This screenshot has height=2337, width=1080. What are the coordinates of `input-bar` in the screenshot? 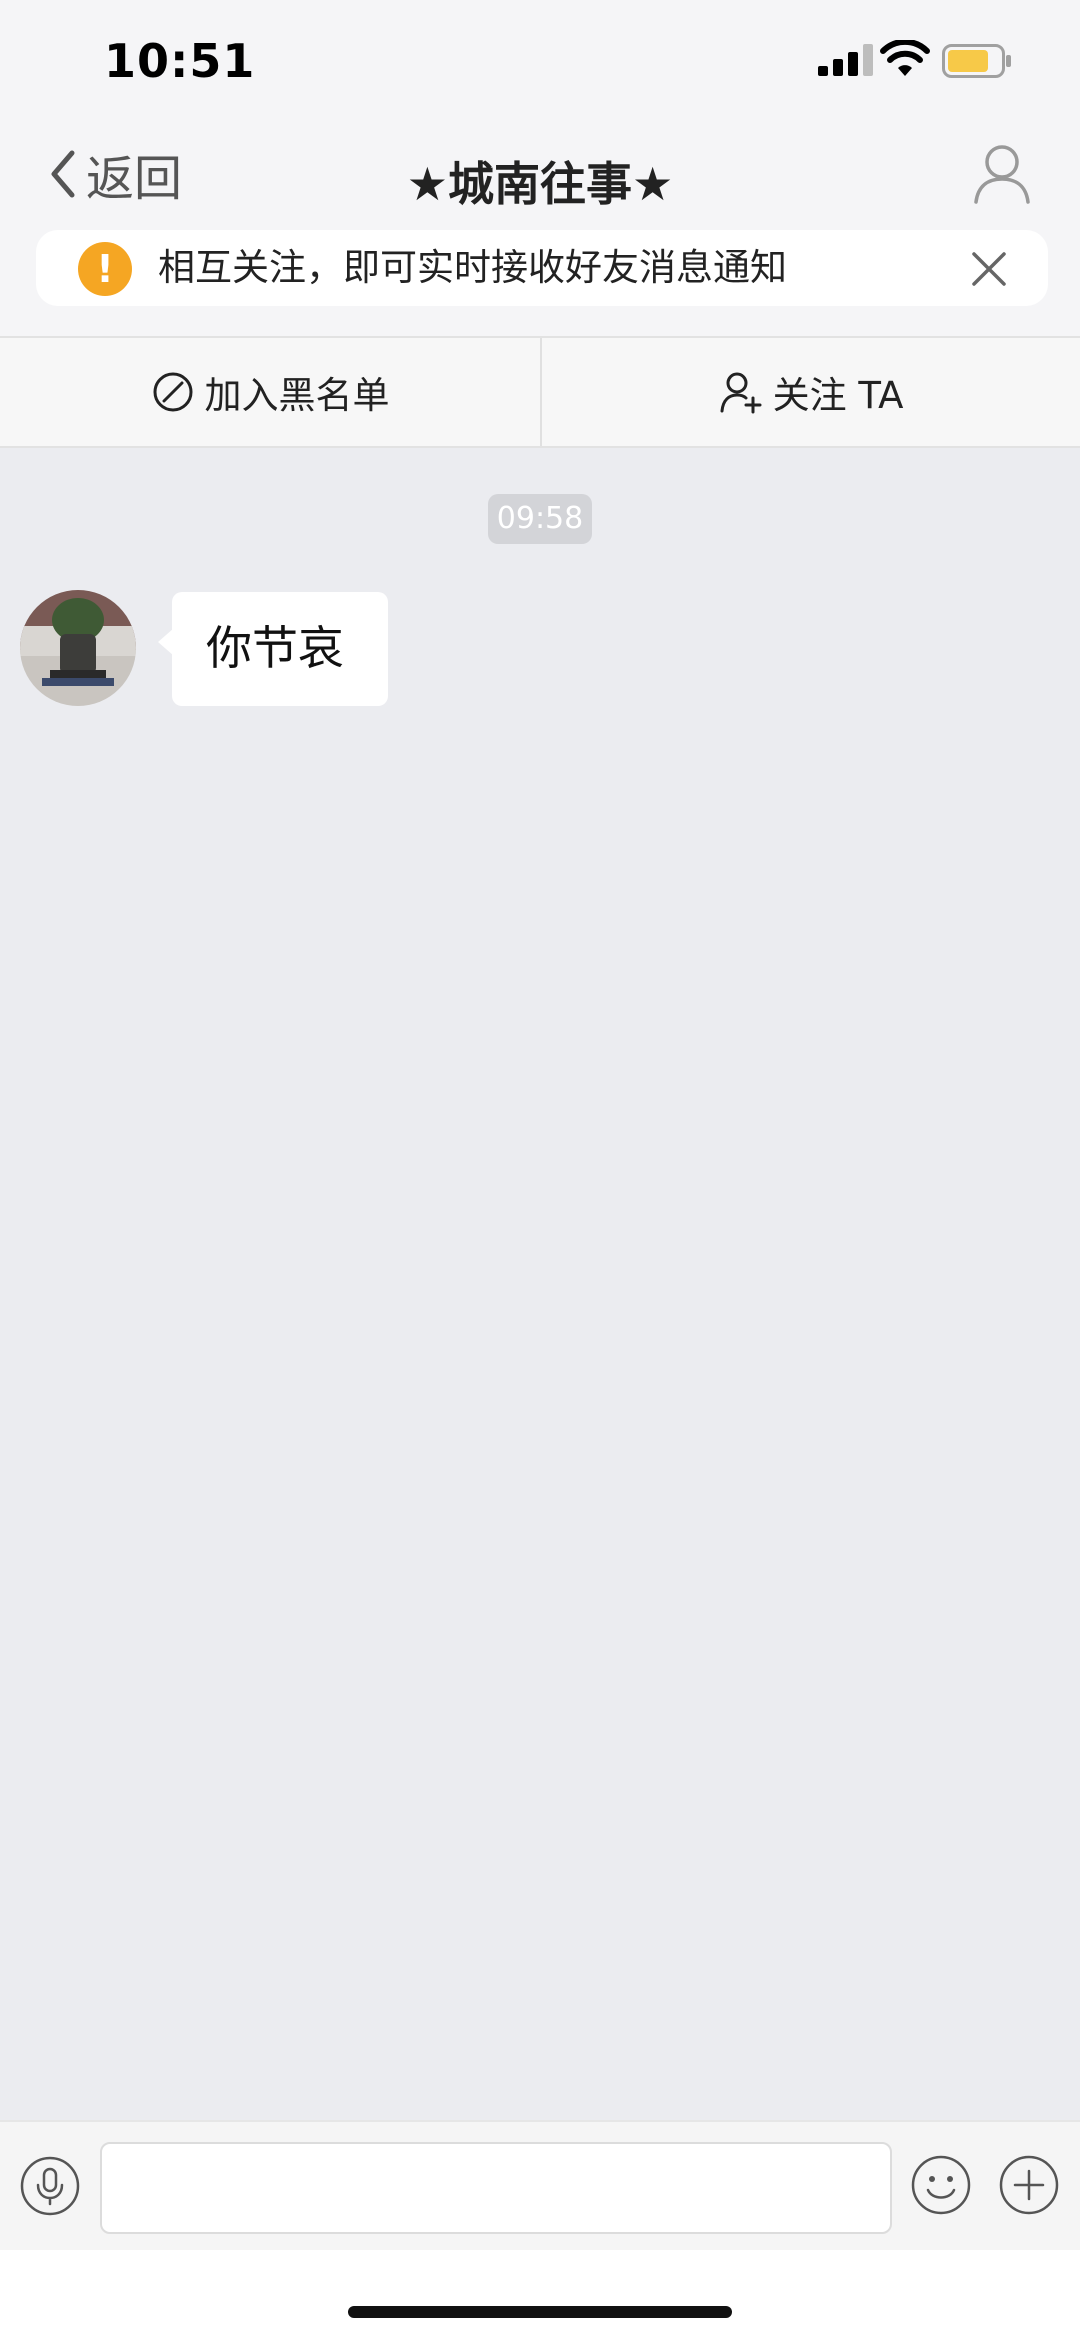 It's located at (540, 2185).